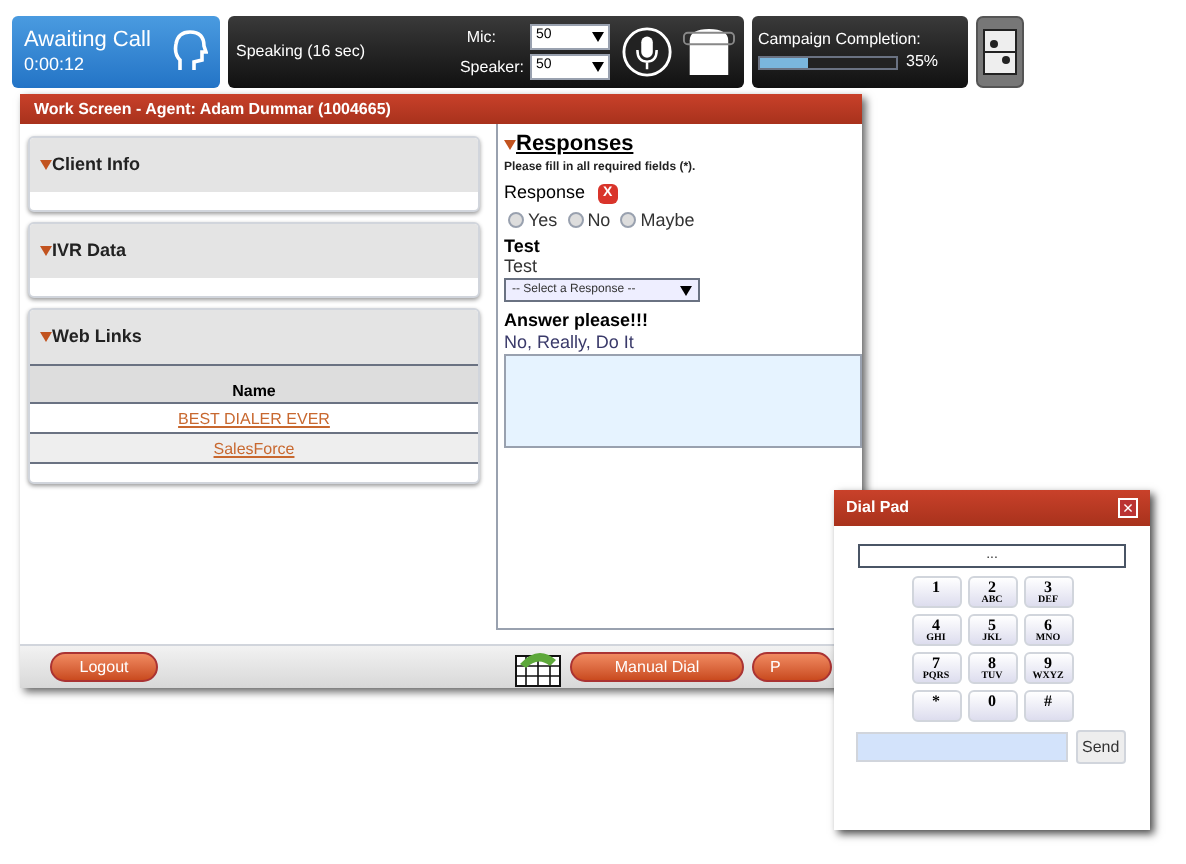 This screenshot has height=864, width=1186. Describe the element at coordinates (490, 67) in the screenshot. I see `speaker-label: Speaker:` at that location.